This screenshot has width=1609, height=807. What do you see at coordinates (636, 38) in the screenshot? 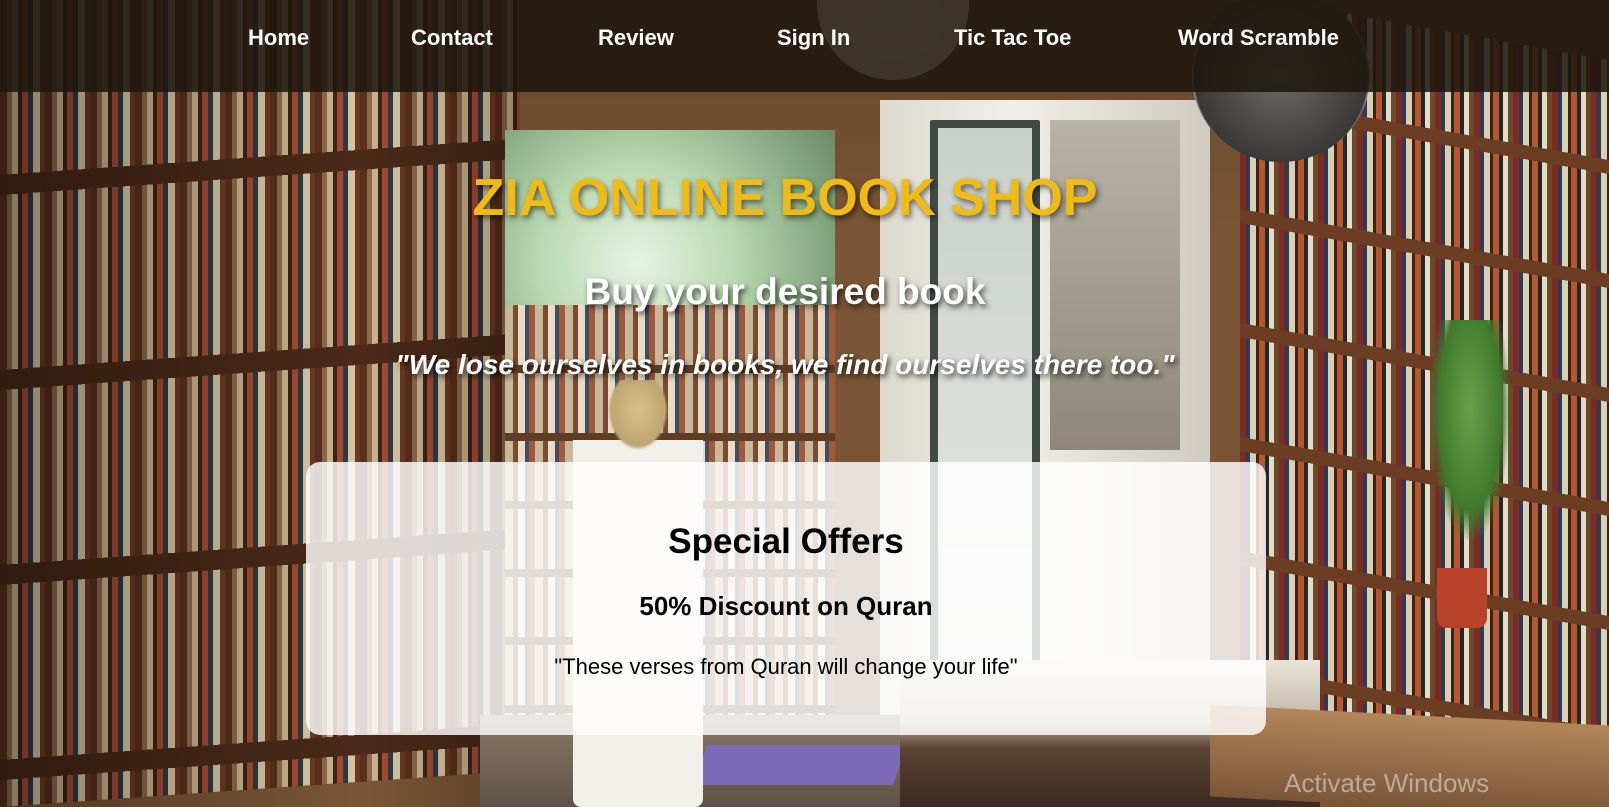
I see `nav-link-review: Review` at bounding box center [636, 38].